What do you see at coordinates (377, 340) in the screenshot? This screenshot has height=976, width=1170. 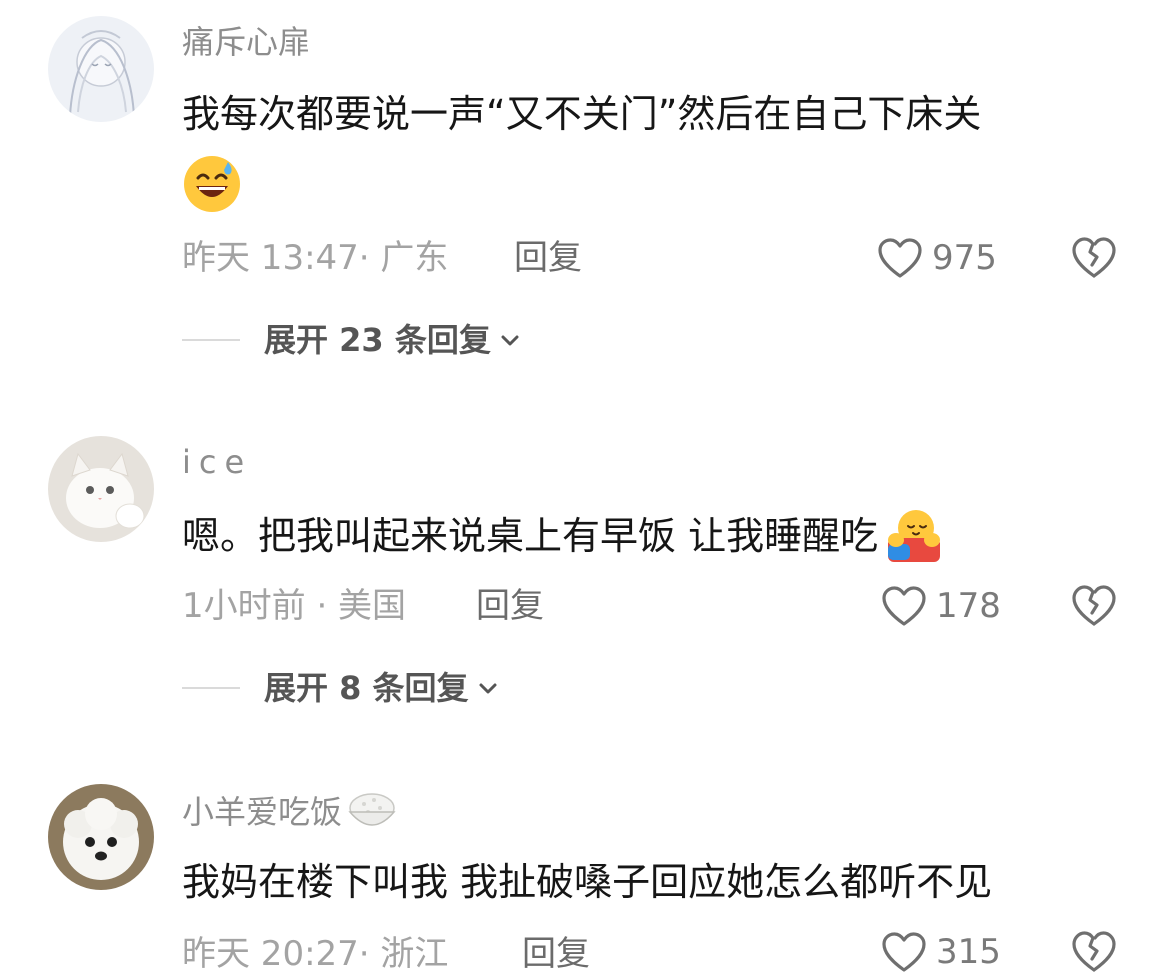 I see `expand-replies-label: 展开 23 条回复` at bounding box center [377, 340].